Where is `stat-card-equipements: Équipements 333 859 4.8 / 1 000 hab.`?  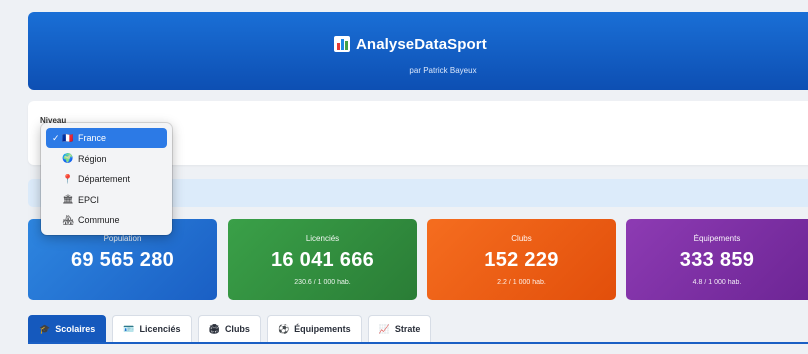
stat-card-equipements: Équipements 333 859 4.8 / 1 000 hab. is located at coordinates (717, 259).